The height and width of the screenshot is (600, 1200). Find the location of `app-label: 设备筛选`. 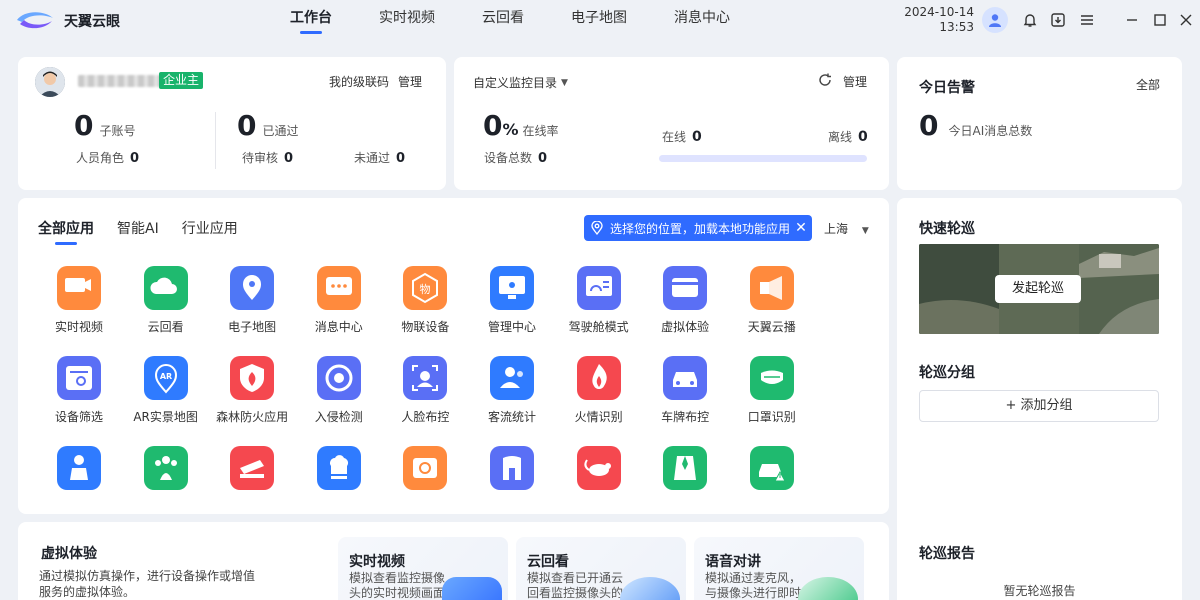

app-label: 设备筛选 is located at coordinates (78, 417).